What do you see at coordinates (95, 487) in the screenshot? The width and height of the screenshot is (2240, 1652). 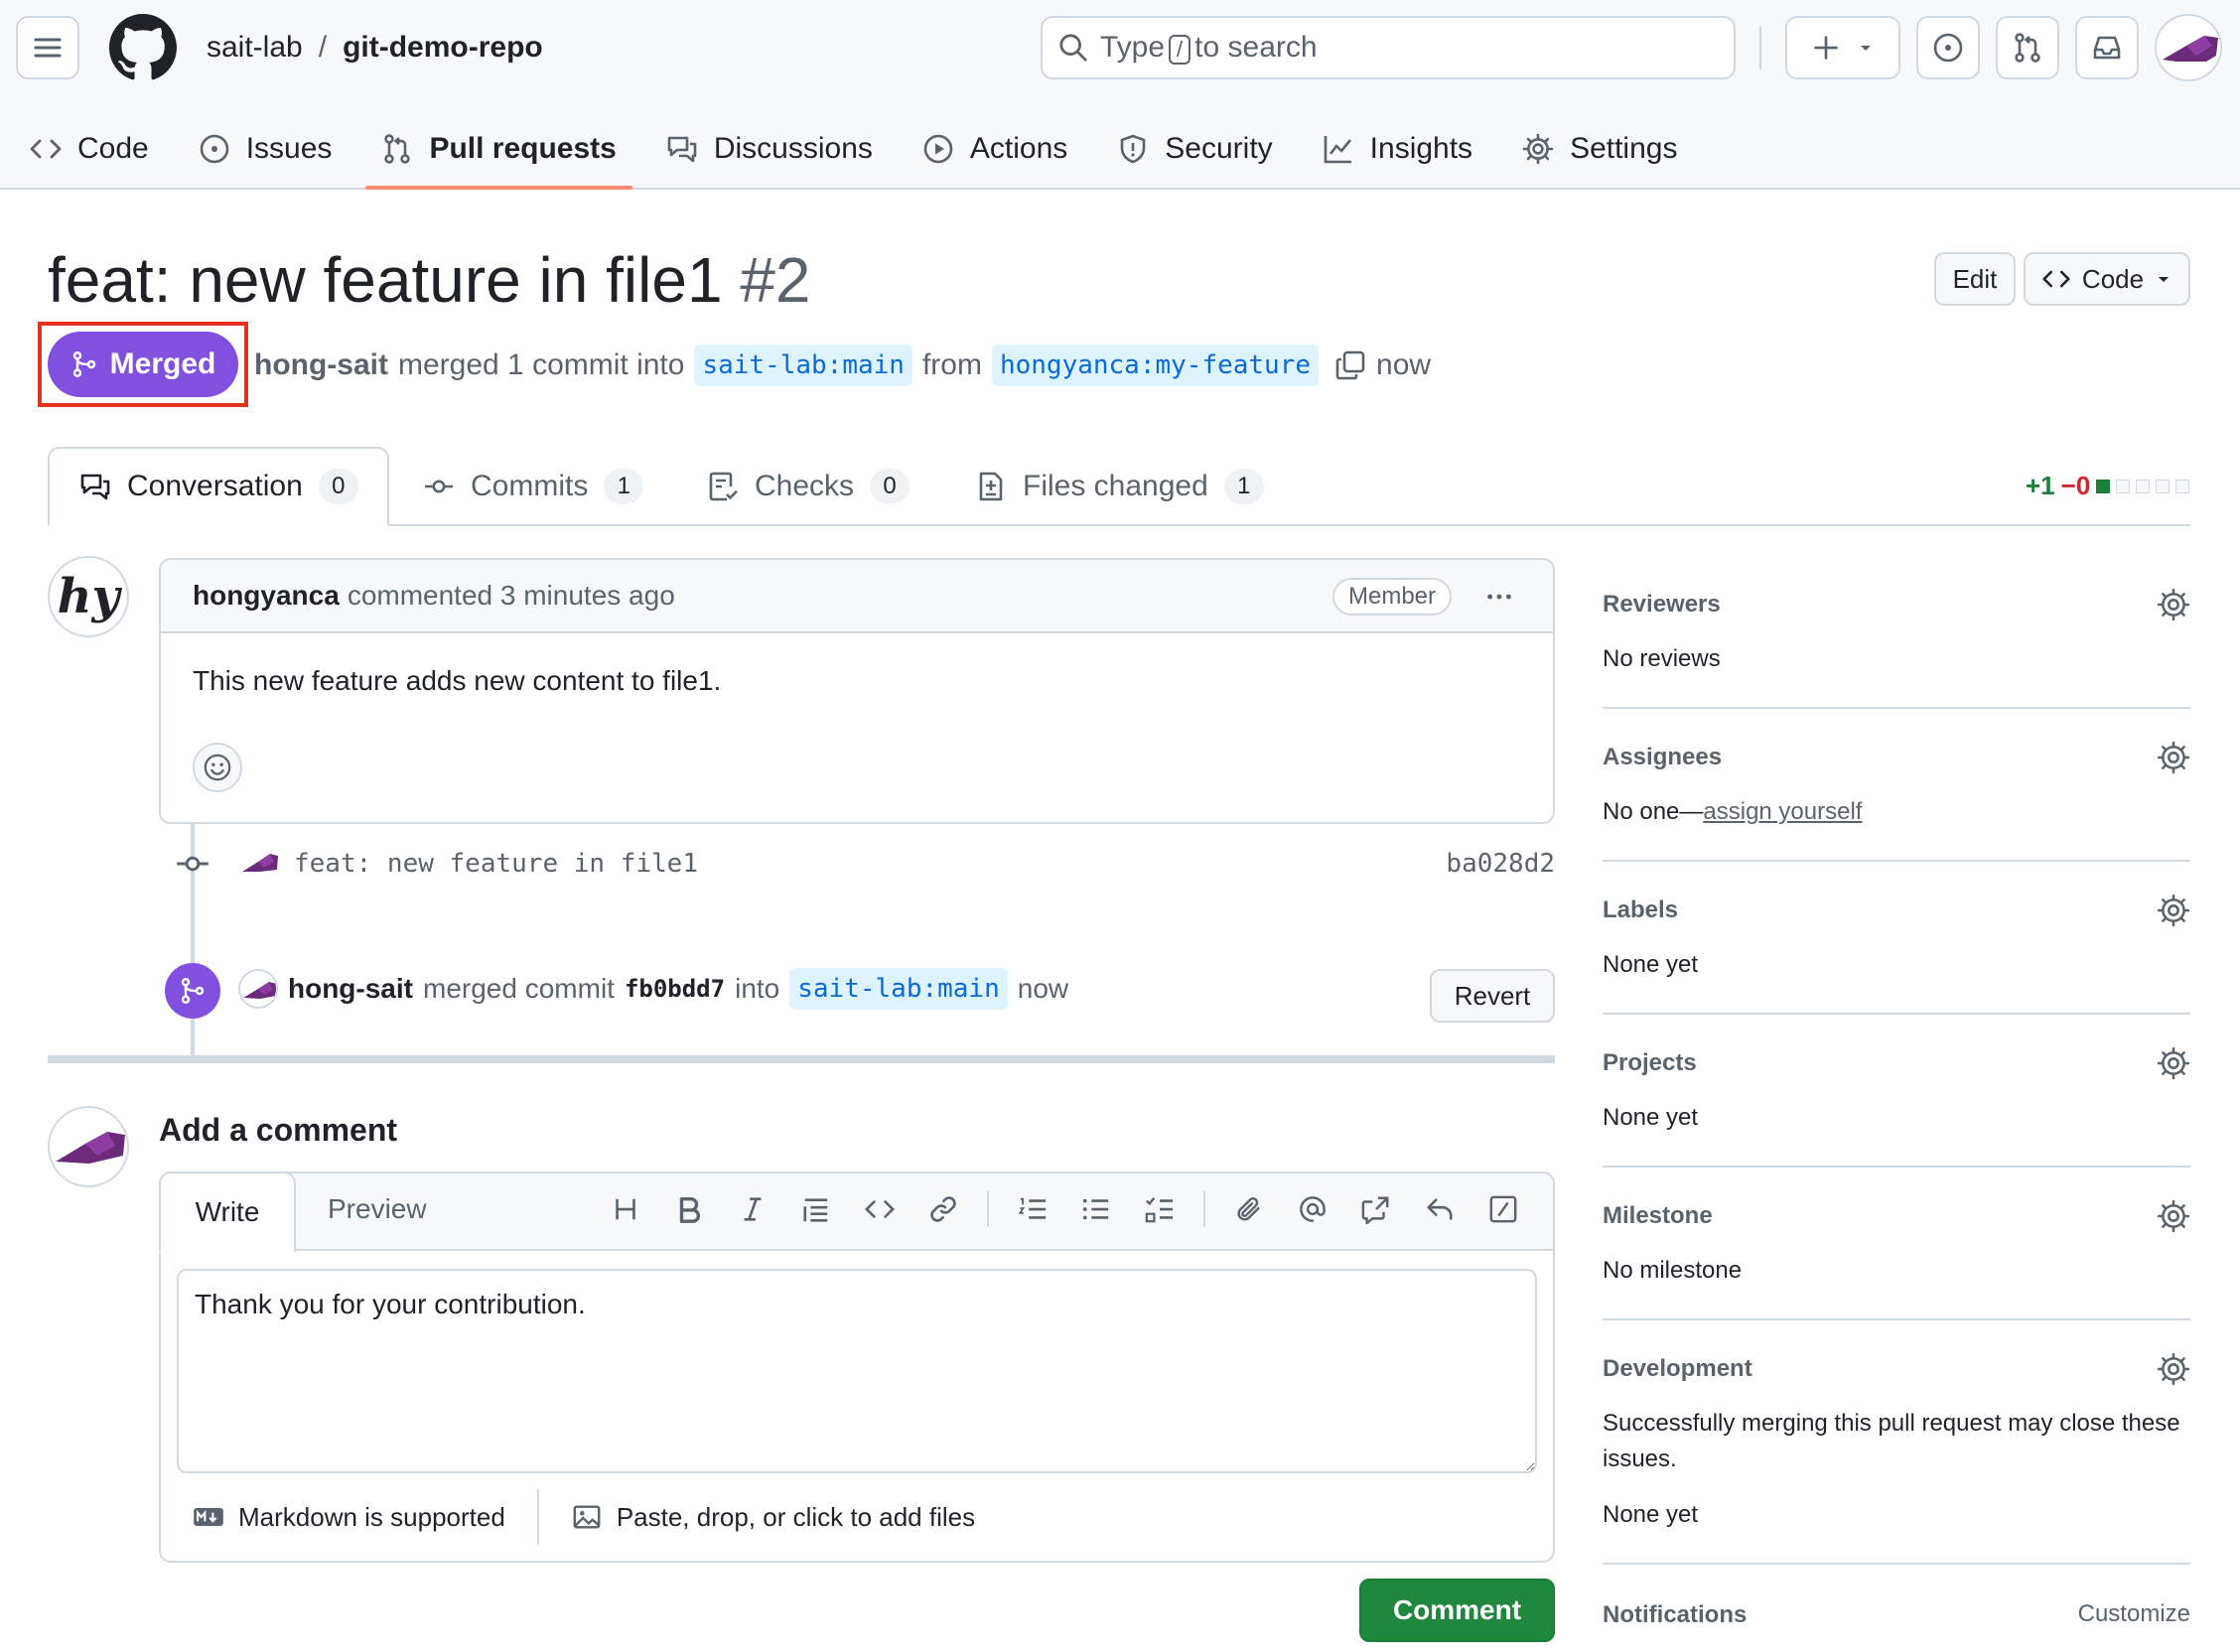 I see `comment-discussion-icon` at bounding box center [95, 487].